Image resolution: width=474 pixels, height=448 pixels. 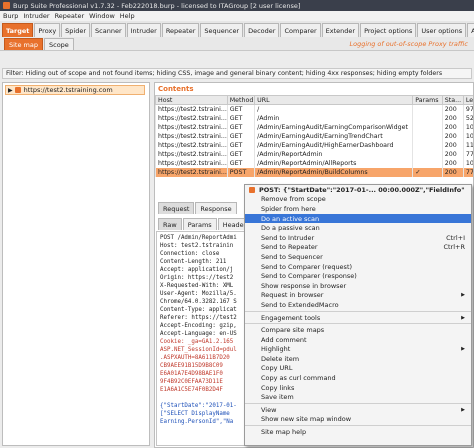 I want to click on tab-response: Response, so click(x=216, y=208).